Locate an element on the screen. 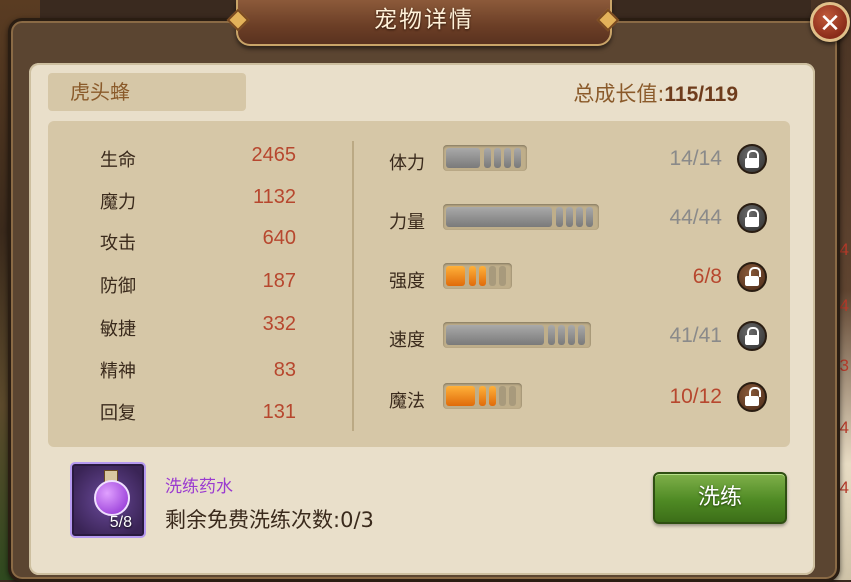 The height and width of the screenshot is (582, 851). aptitude-bar-intensity is located at coordinates (478, 276).